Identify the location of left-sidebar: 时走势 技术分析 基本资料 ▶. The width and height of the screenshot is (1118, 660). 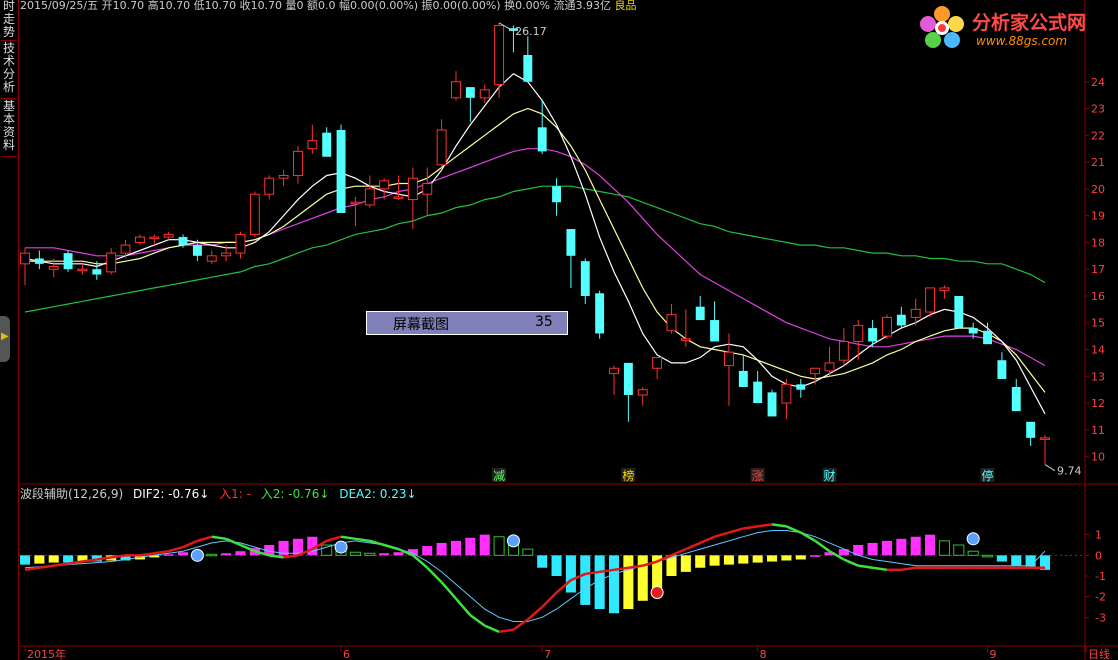
(9, 330).